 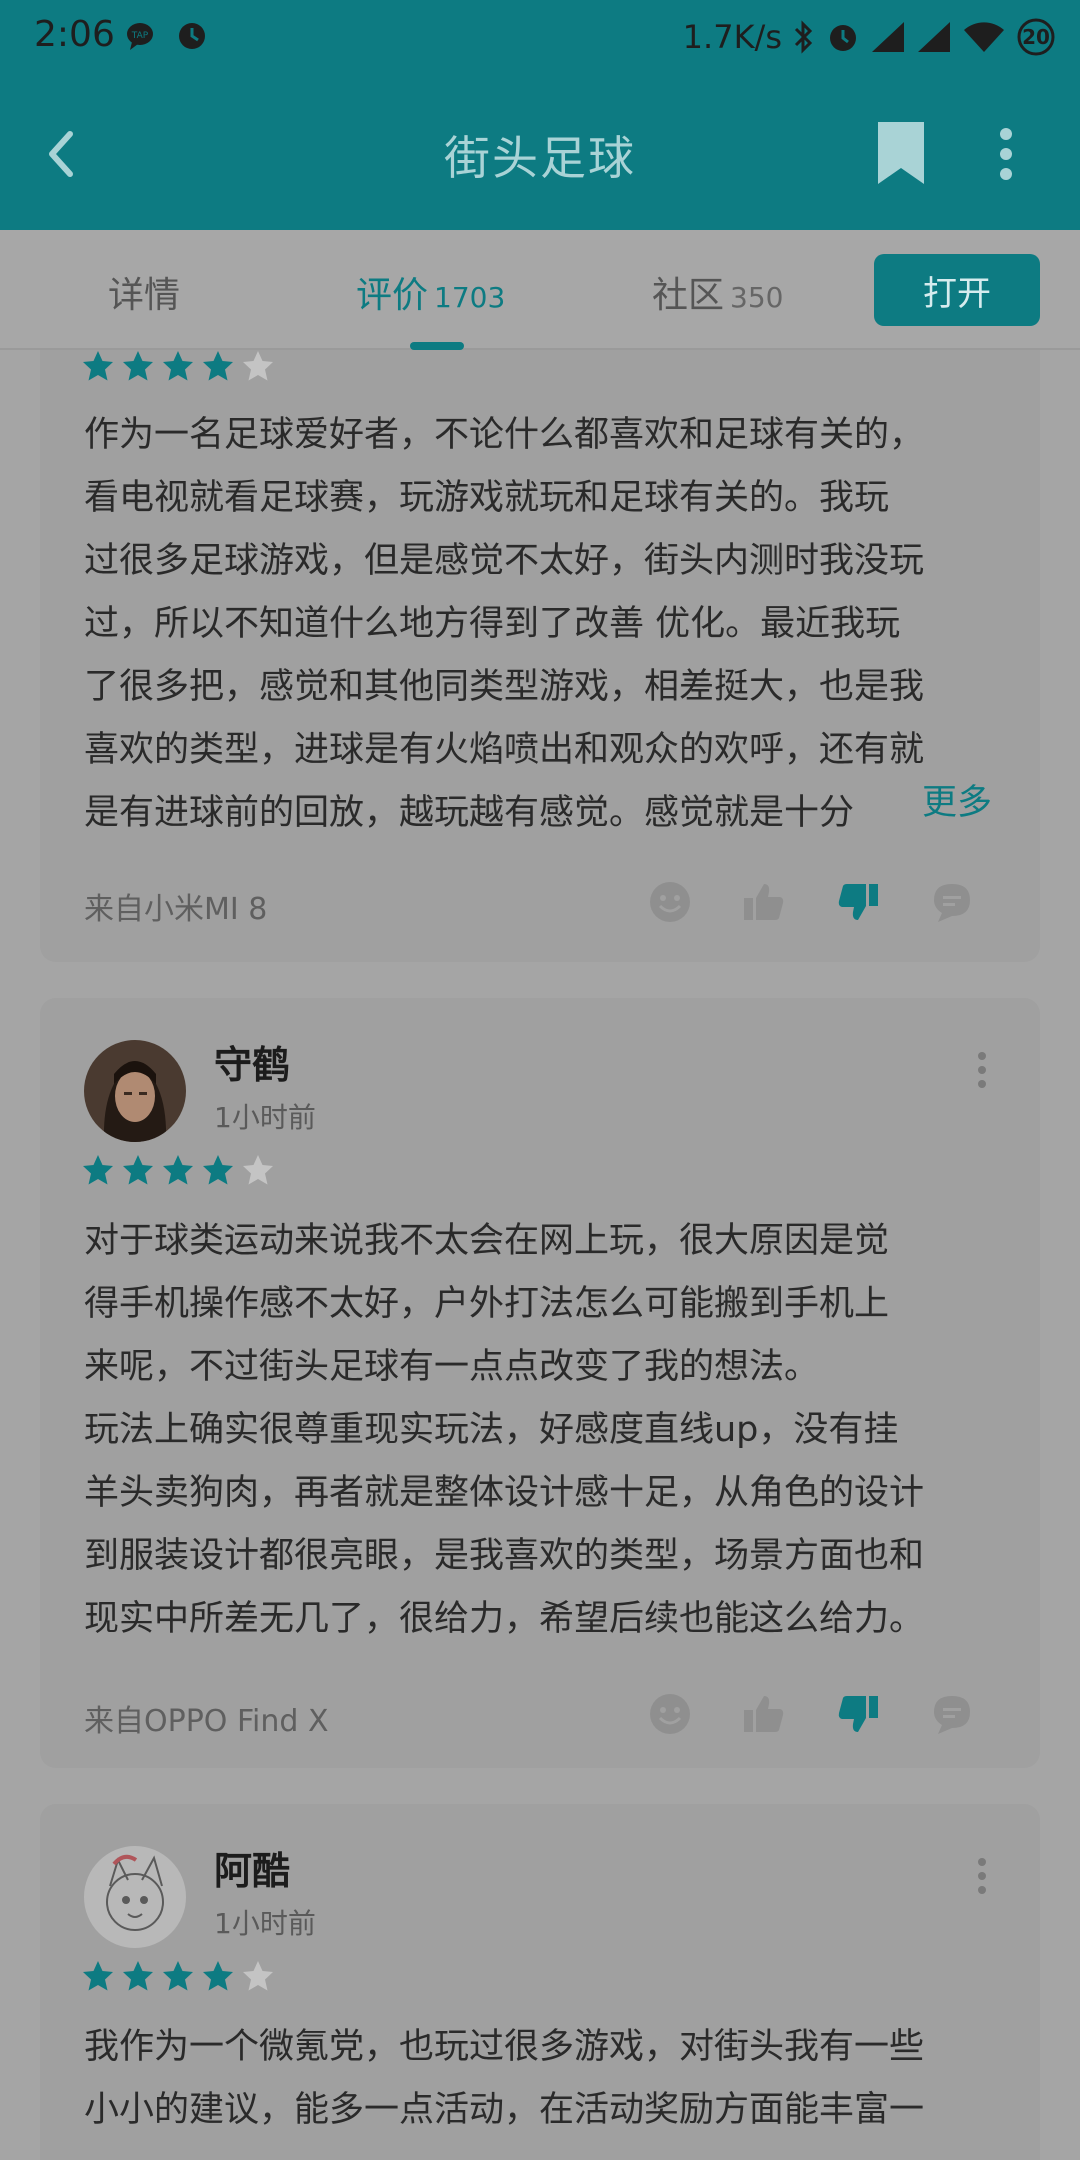 I want to click on chat-notification-icon: TAP, so click(x=140, y=36).